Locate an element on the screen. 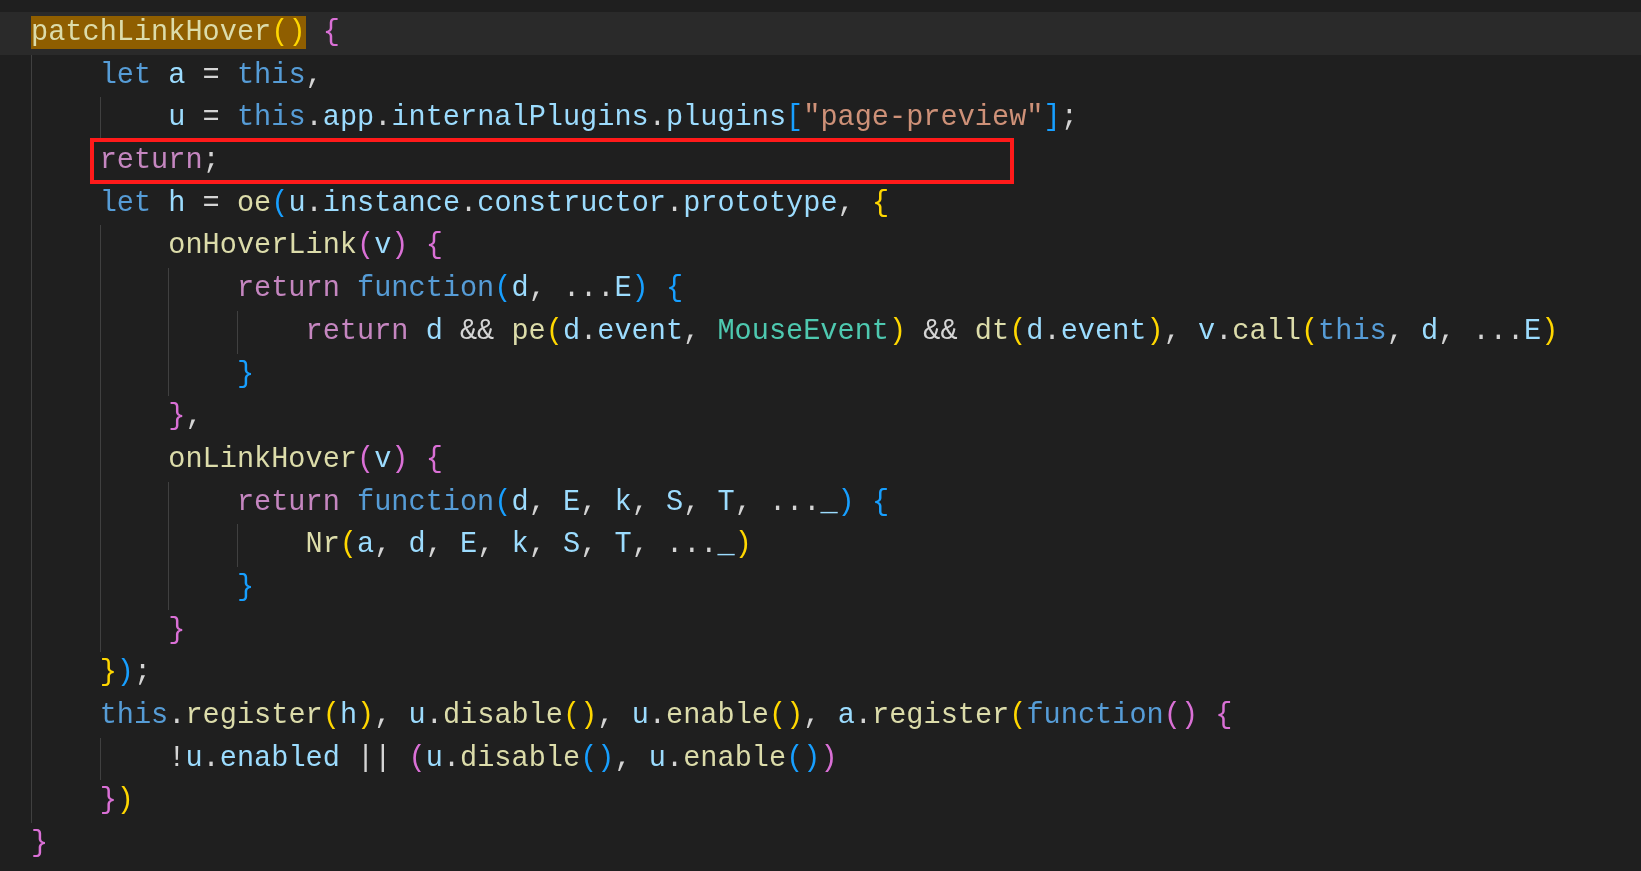  code-line: !u.enabled || (u.disable(), u.enable()) is located at coordinates (503, 758).